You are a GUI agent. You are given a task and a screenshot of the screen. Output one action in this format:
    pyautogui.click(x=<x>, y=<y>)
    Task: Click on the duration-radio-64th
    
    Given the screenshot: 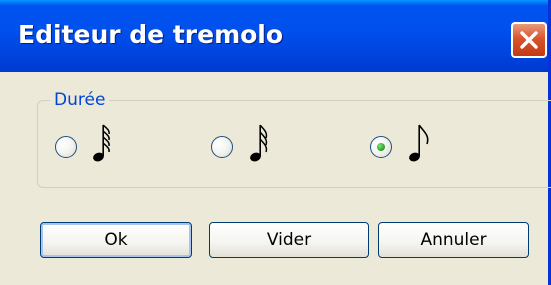 What is the action you would take?
    pyautogui.click(x=66, y=147)
    